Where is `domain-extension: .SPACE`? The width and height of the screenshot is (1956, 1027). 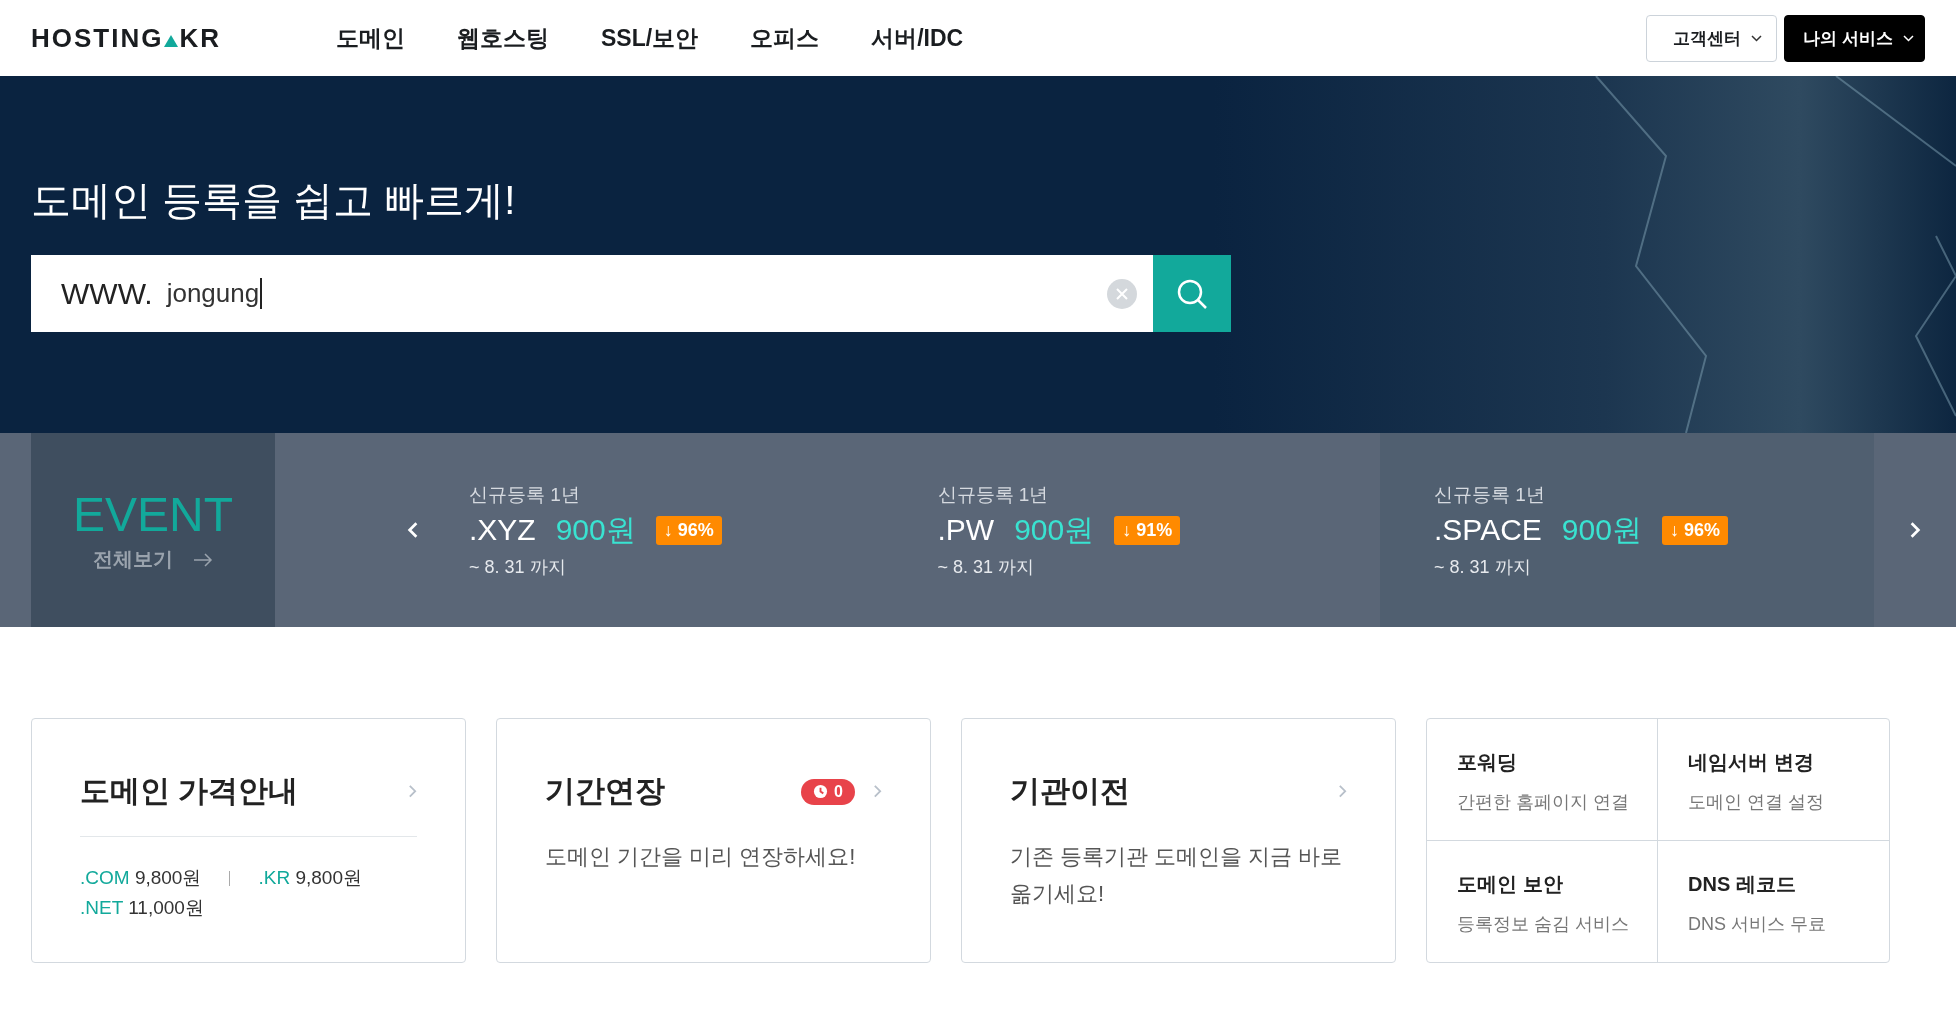
domain-extension: .SPACE is located at coordinates (1488, 530).